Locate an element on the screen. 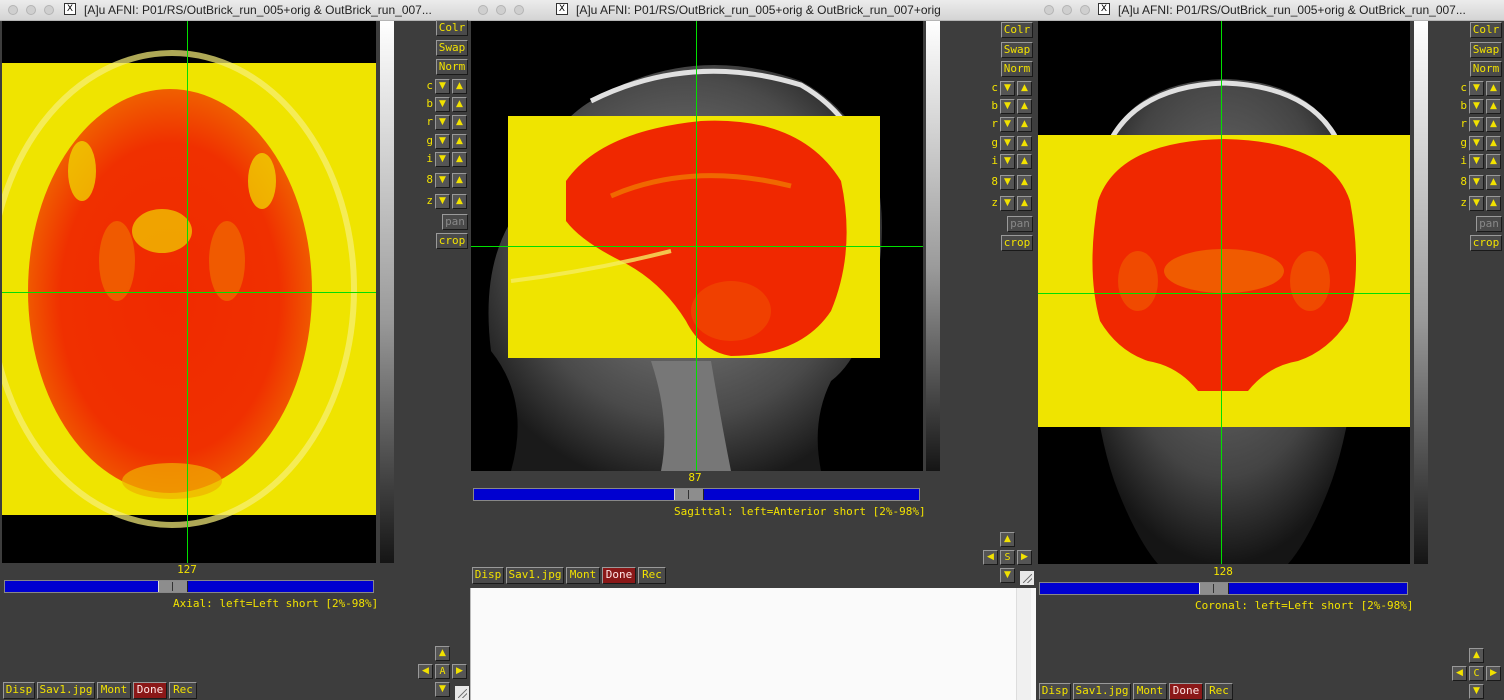 The width and height of the screenshot is (1504, 700). background-window-scrollbar is located at coordinates (1023, 644).